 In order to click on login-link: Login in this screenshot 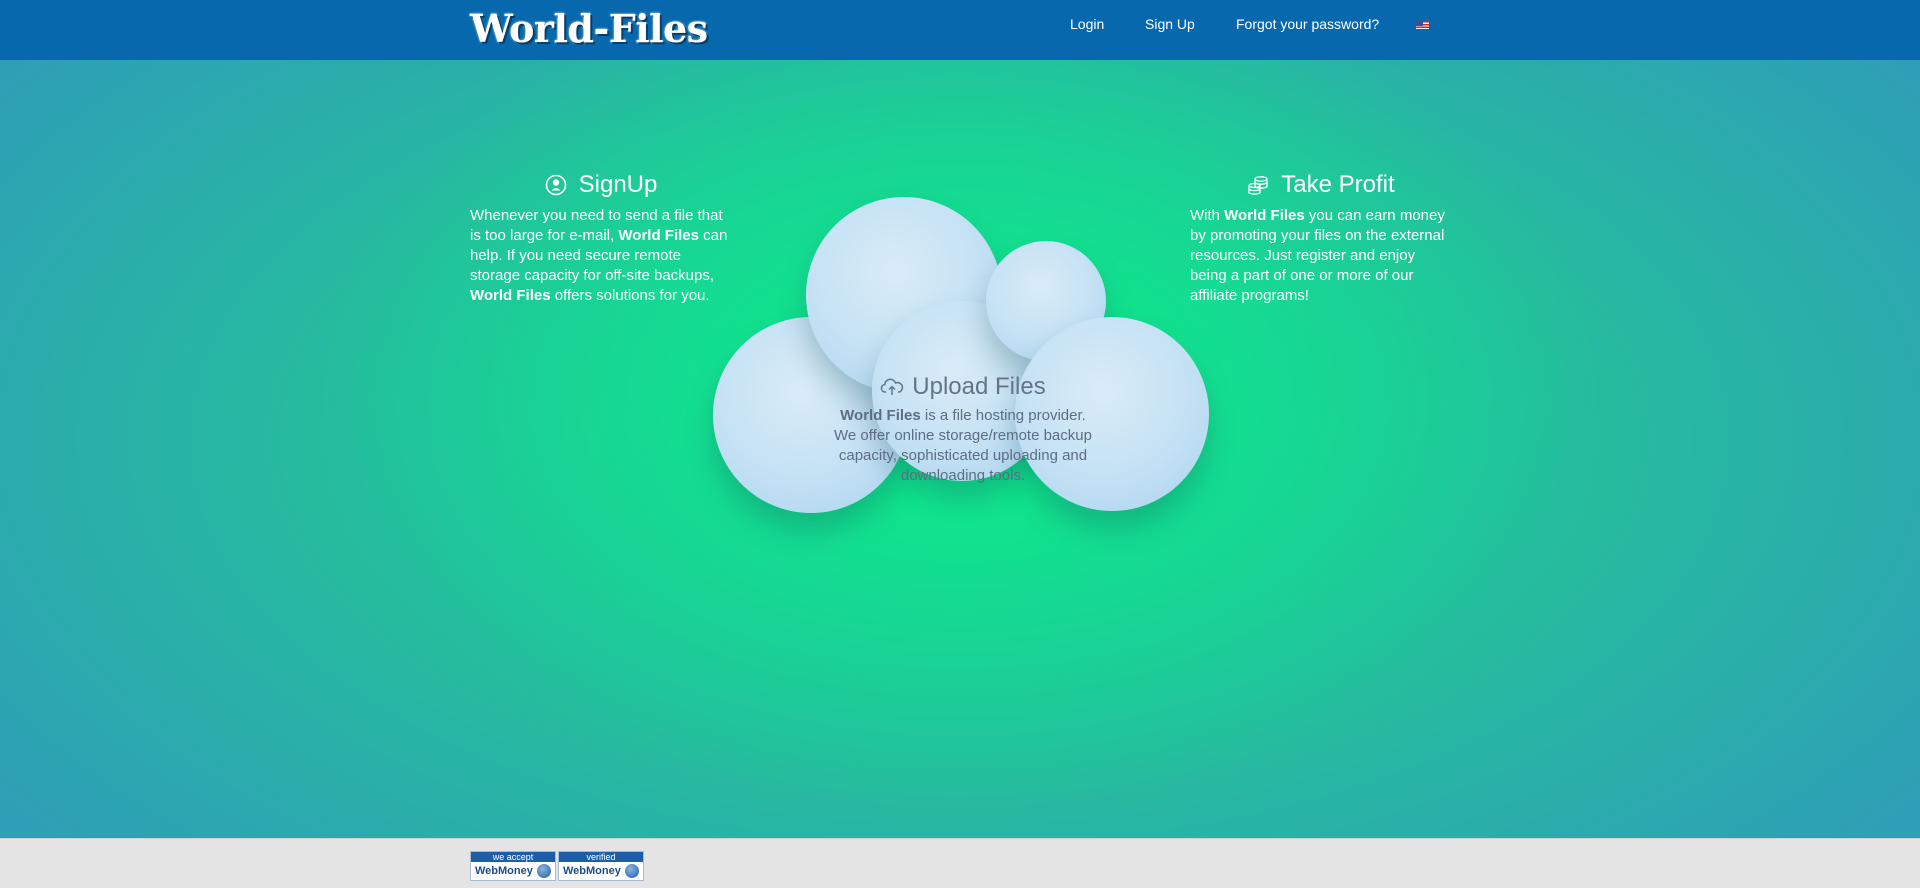, I will do `click(1087, 24)`.